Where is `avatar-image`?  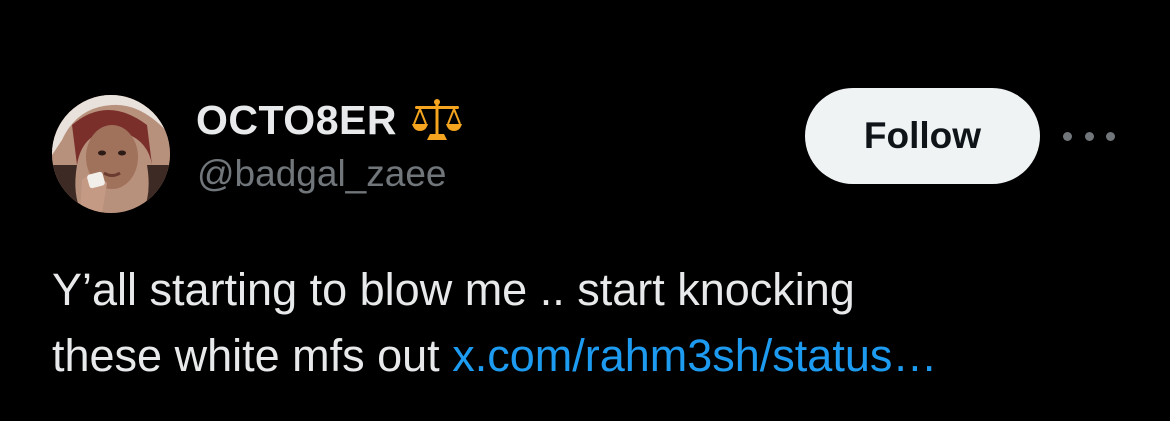
avatar-image is located at coordinates (111, 154).